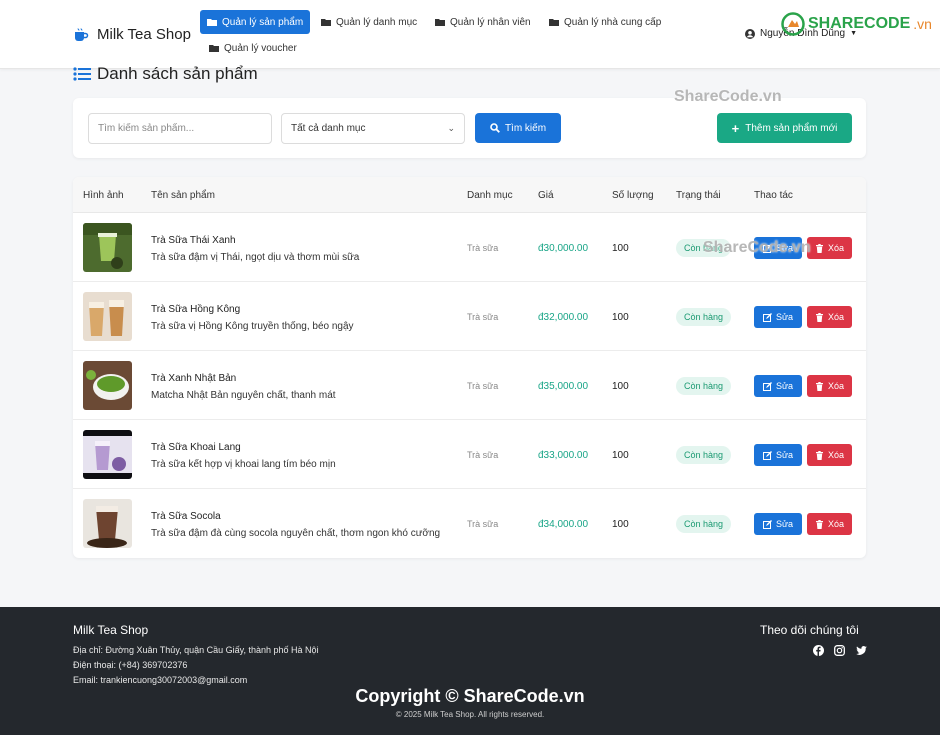  I want to click on product-image-green-thai-tea, so click(107, 247).